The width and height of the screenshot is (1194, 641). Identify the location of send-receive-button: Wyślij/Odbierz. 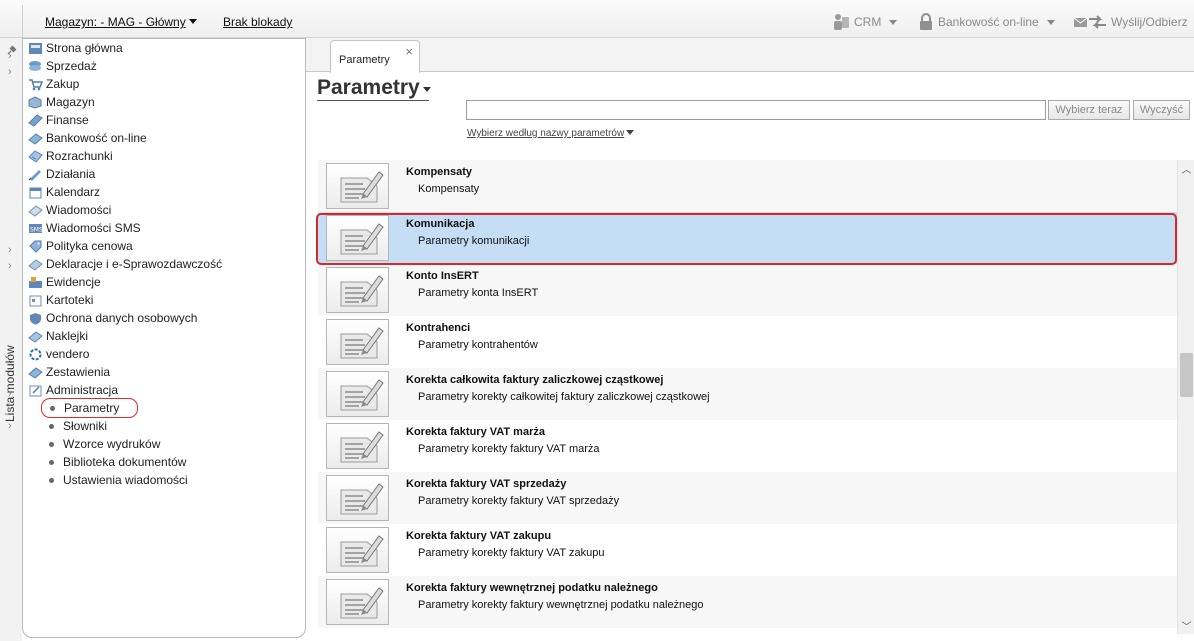
(1130, 22).